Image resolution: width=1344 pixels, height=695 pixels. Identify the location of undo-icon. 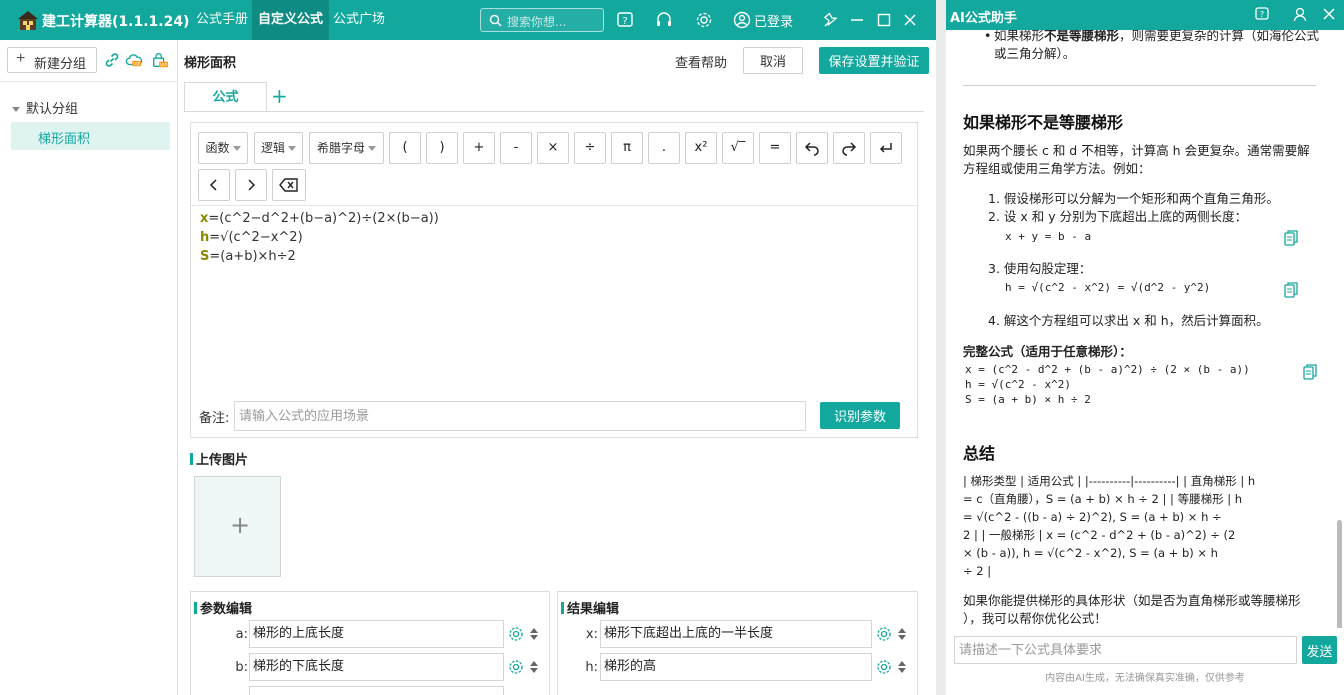
(811, 149).